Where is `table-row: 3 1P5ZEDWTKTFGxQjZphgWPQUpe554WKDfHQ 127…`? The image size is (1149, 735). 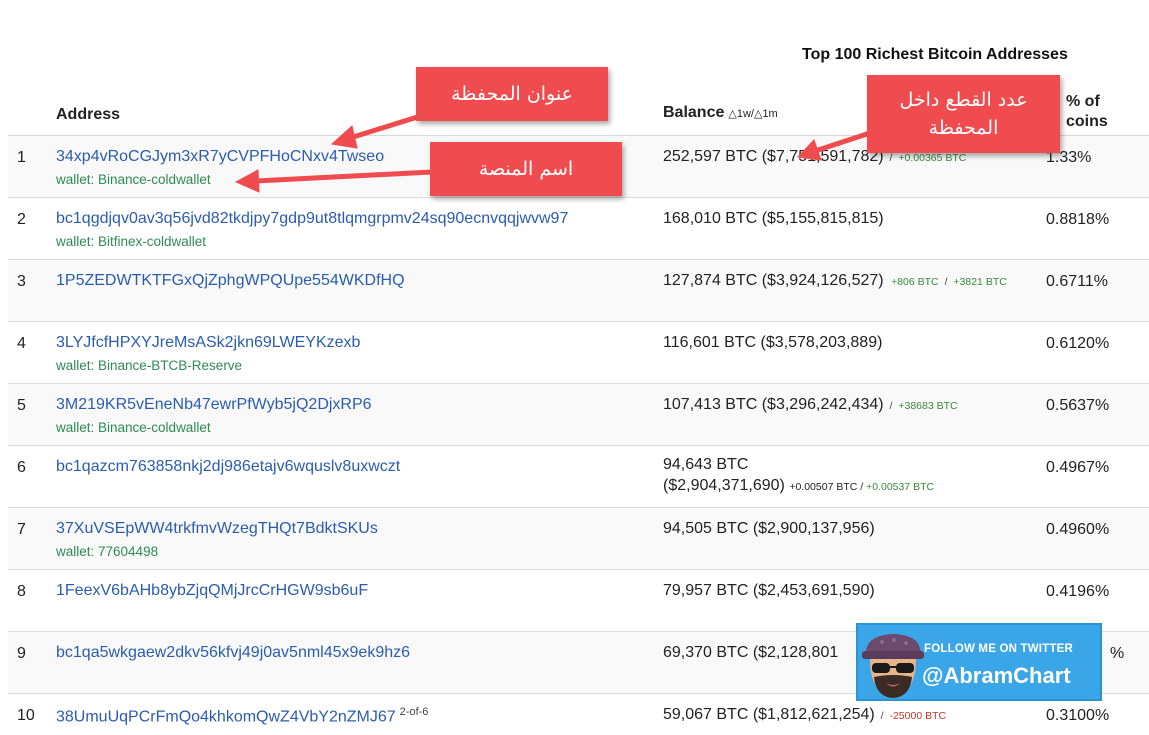 table-row: 3 1P5ZEDWTKTFGxQjZphgWPQUpe554WKDfHQ 127… is located at coordinates (578, 291).